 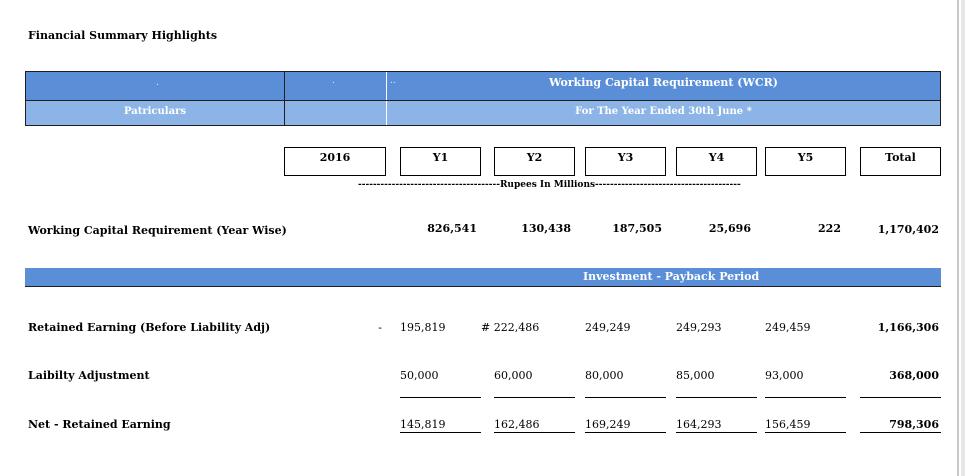 I want to click on net-value-y3: 169,249, so click(x=608, y=424).